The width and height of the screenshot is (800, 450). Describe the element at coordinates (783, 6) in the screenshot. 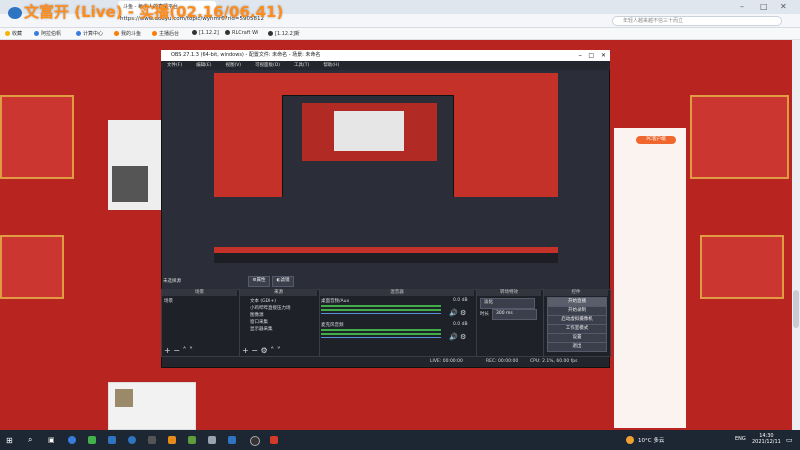

I see `close-icon: ✕` at that location.